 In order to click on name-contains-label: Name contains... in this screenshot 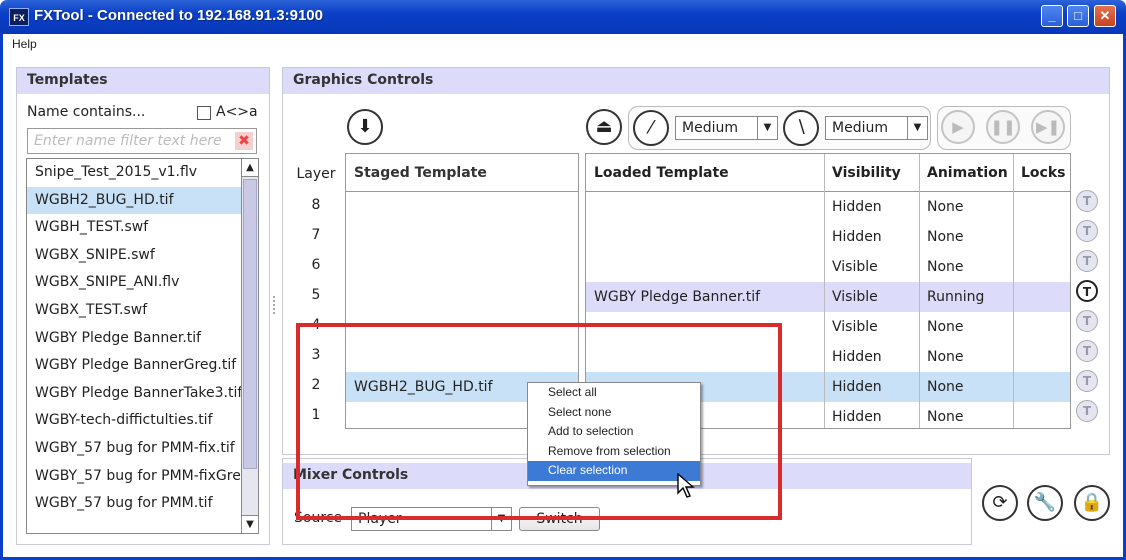, I will do `click(86, 112)`.